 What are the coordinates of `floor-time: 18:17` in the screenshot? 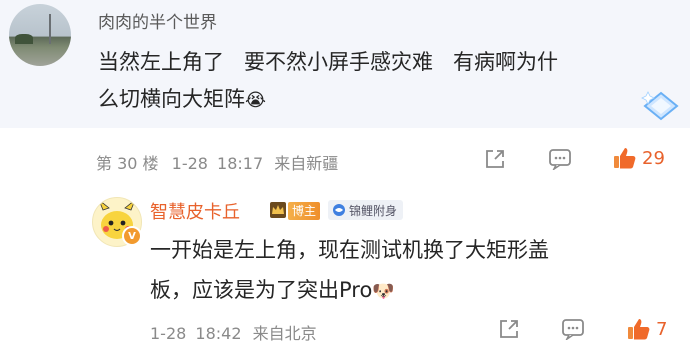 It's located at (240, 163).